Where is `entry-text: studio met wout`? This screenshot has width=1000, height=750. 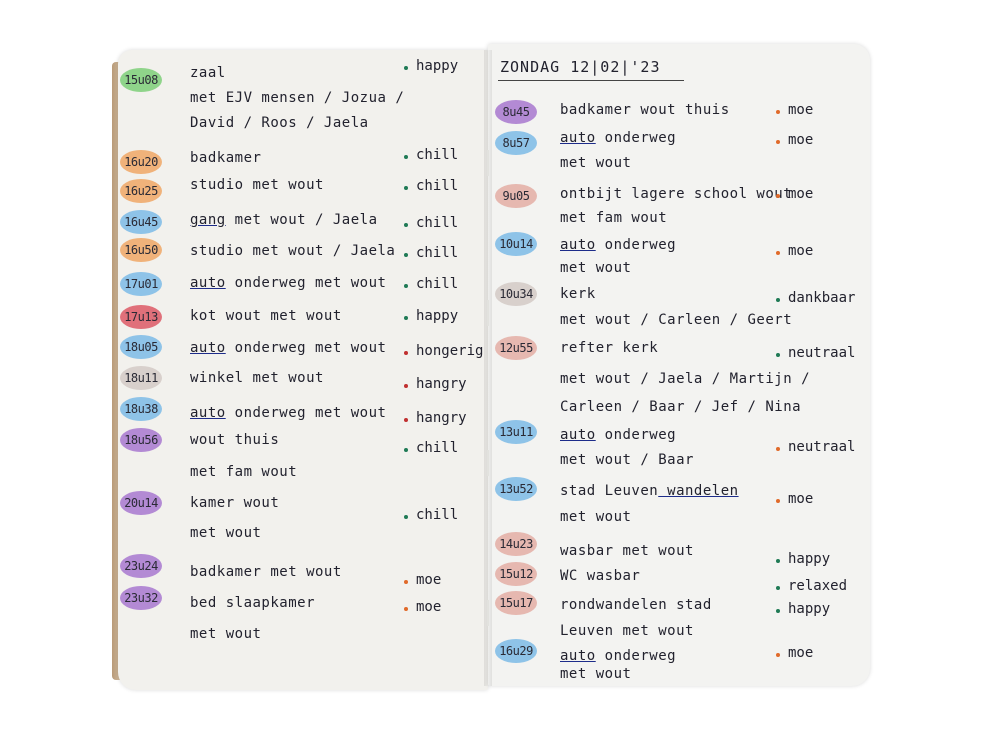
entry-text: studio met wout is located at coordinates (257, 185).